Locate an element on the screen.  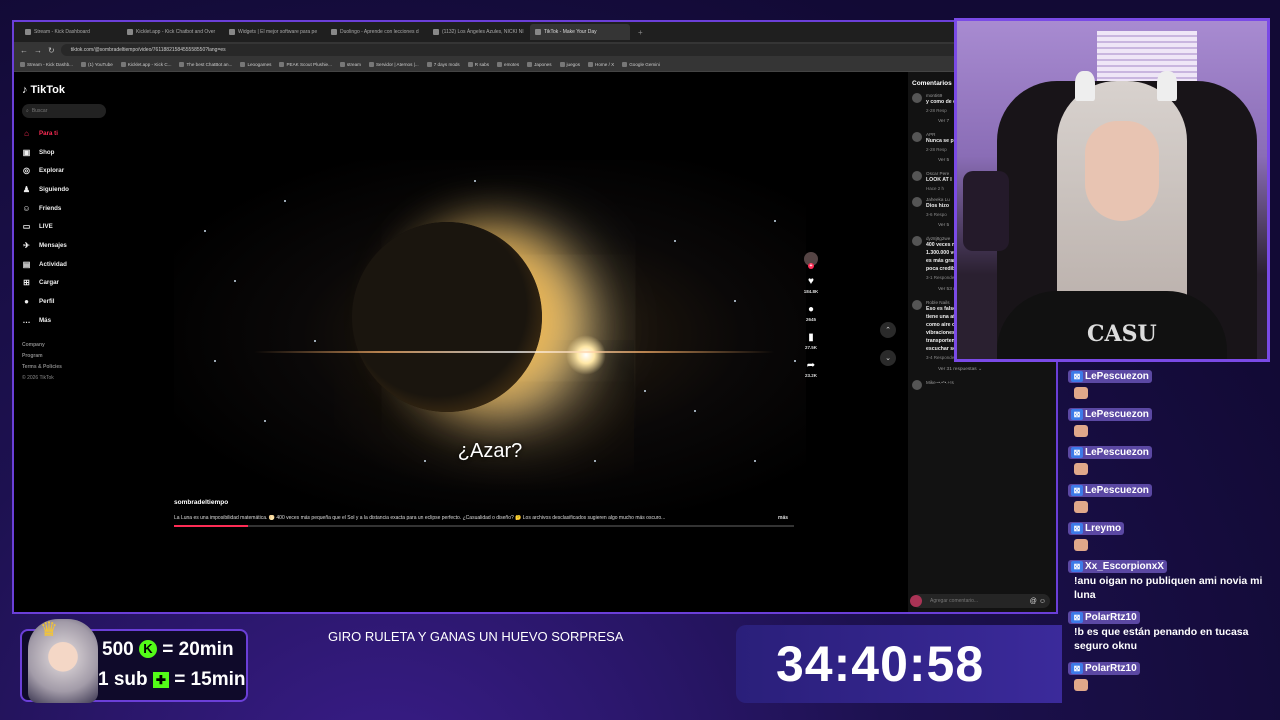
sidebar-item: ✈ Mensajes is located at coordinates (67, 245).